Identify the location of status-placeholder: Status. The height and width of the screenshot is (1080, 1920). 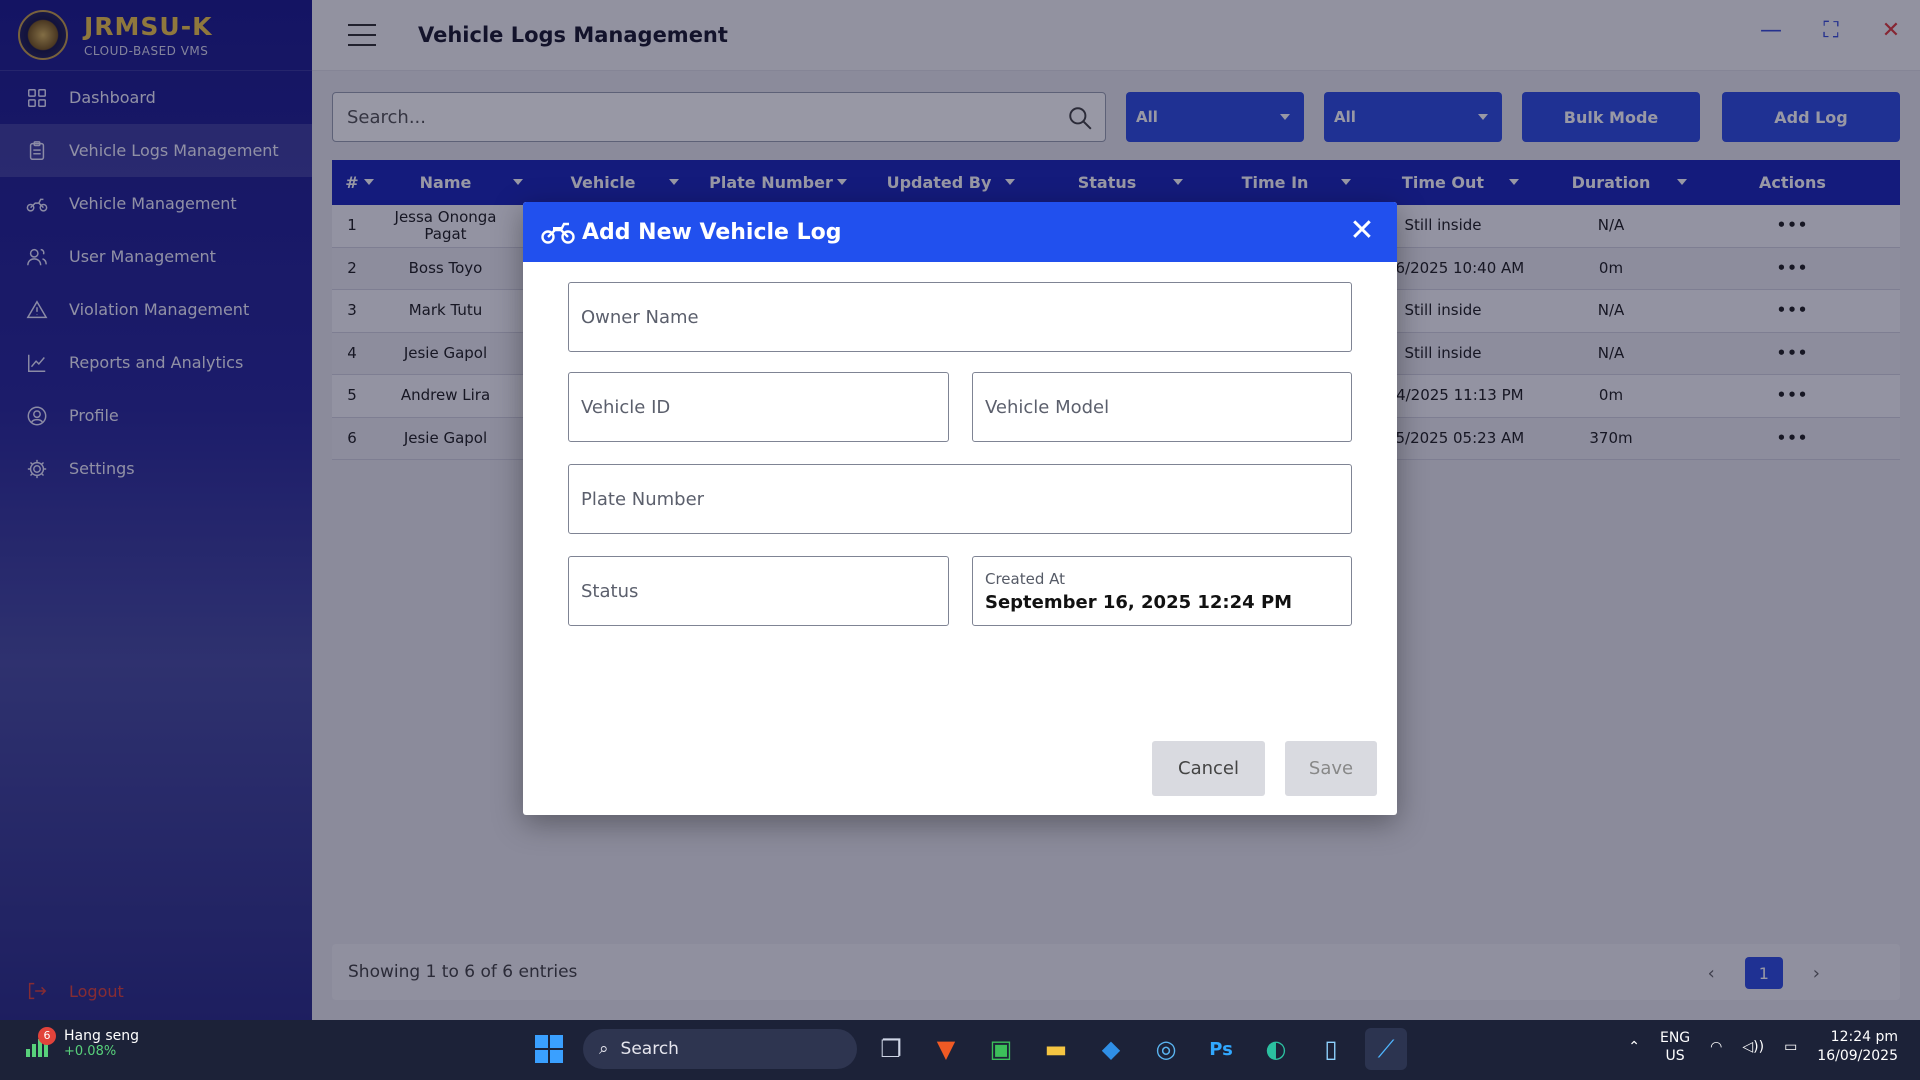
(610, 591).